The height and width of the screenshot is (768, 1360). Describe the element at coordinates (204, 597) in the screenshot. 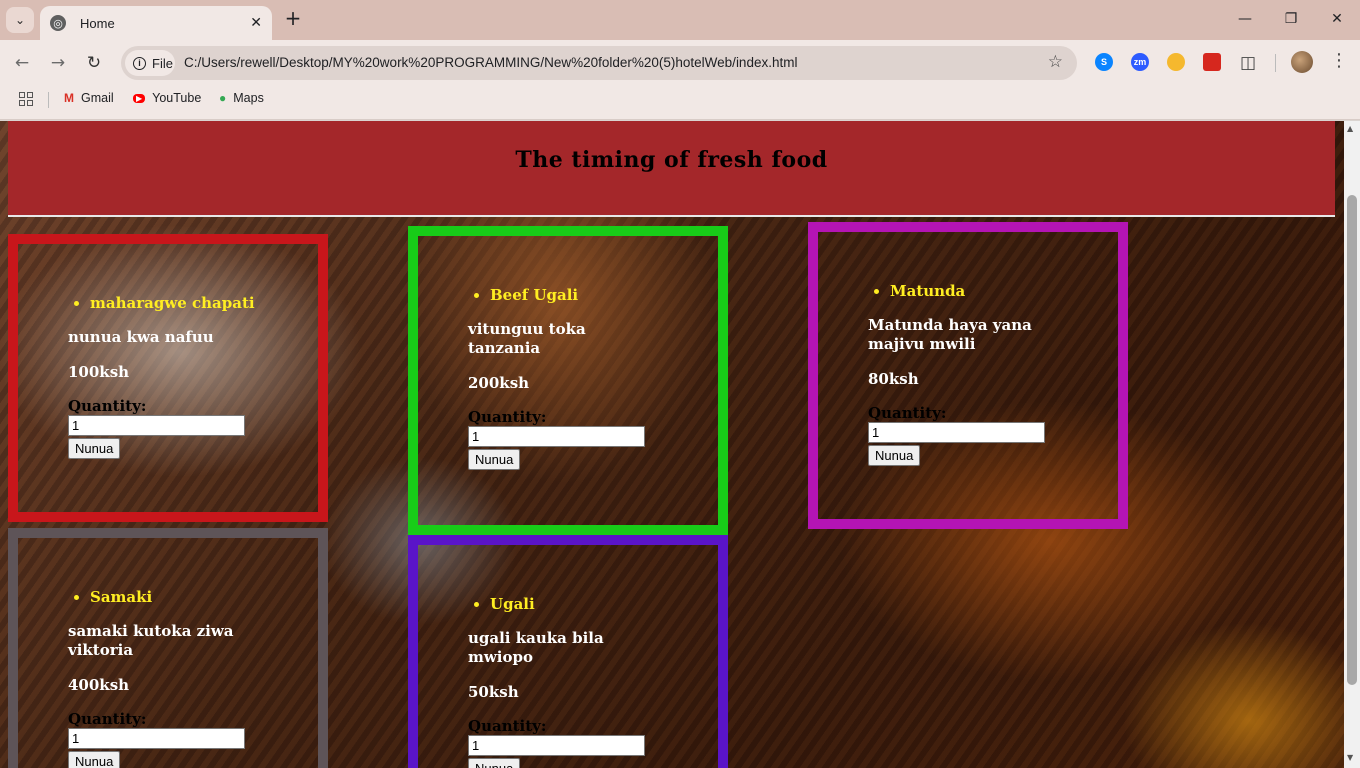

I see `food-name: Samaki` at that location.